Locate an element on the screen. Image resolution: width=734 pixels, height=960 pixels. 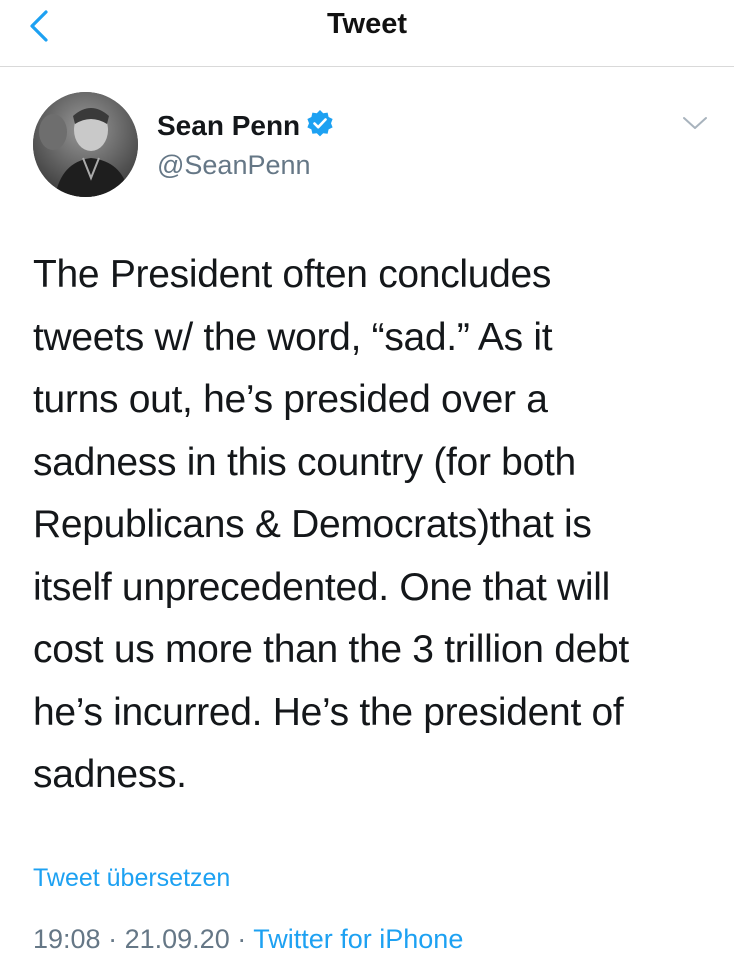
tweet-text-line: cost us more than the 3 trillion debt is located at coordinates (331, 649).